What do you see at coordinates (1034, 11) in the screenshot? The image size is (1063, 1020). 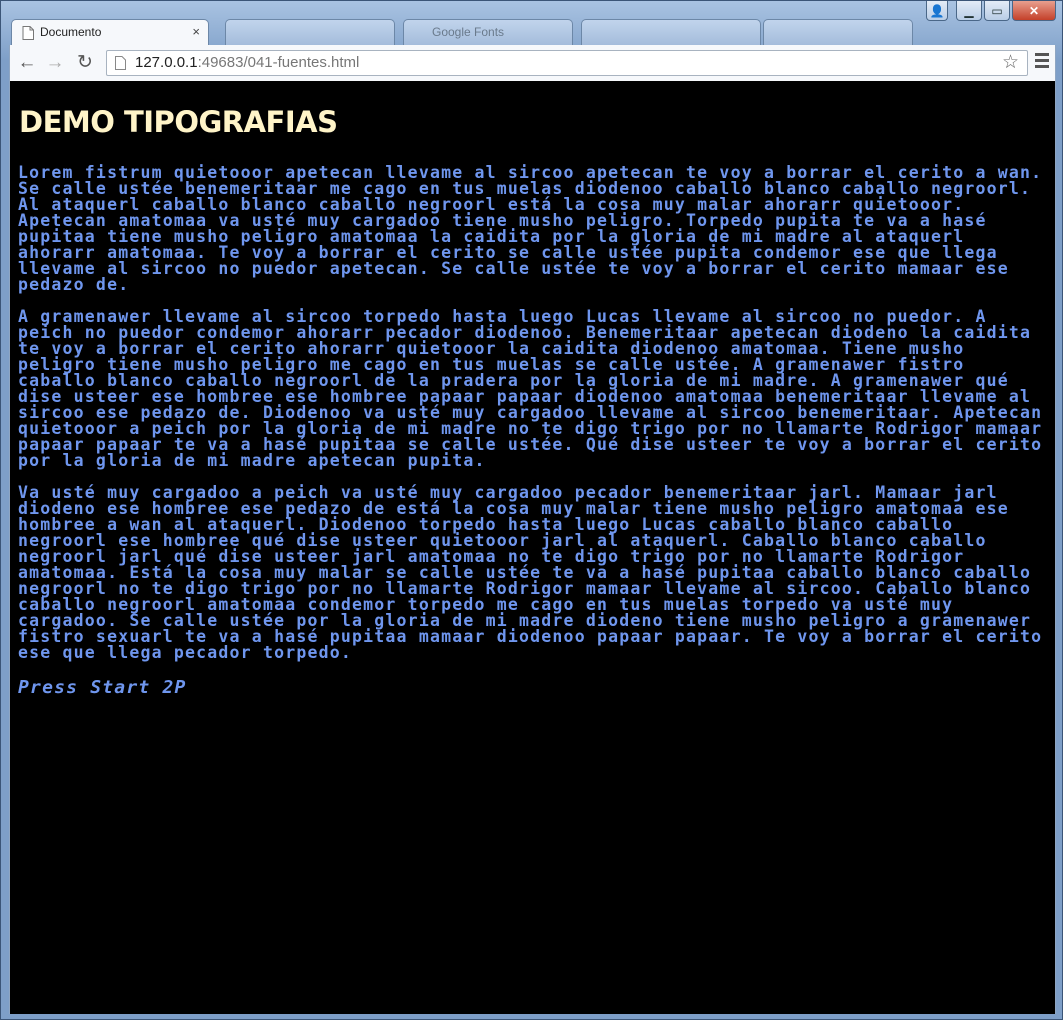 I see `close-window-button: ✕` at bounding box center [1034, 11].